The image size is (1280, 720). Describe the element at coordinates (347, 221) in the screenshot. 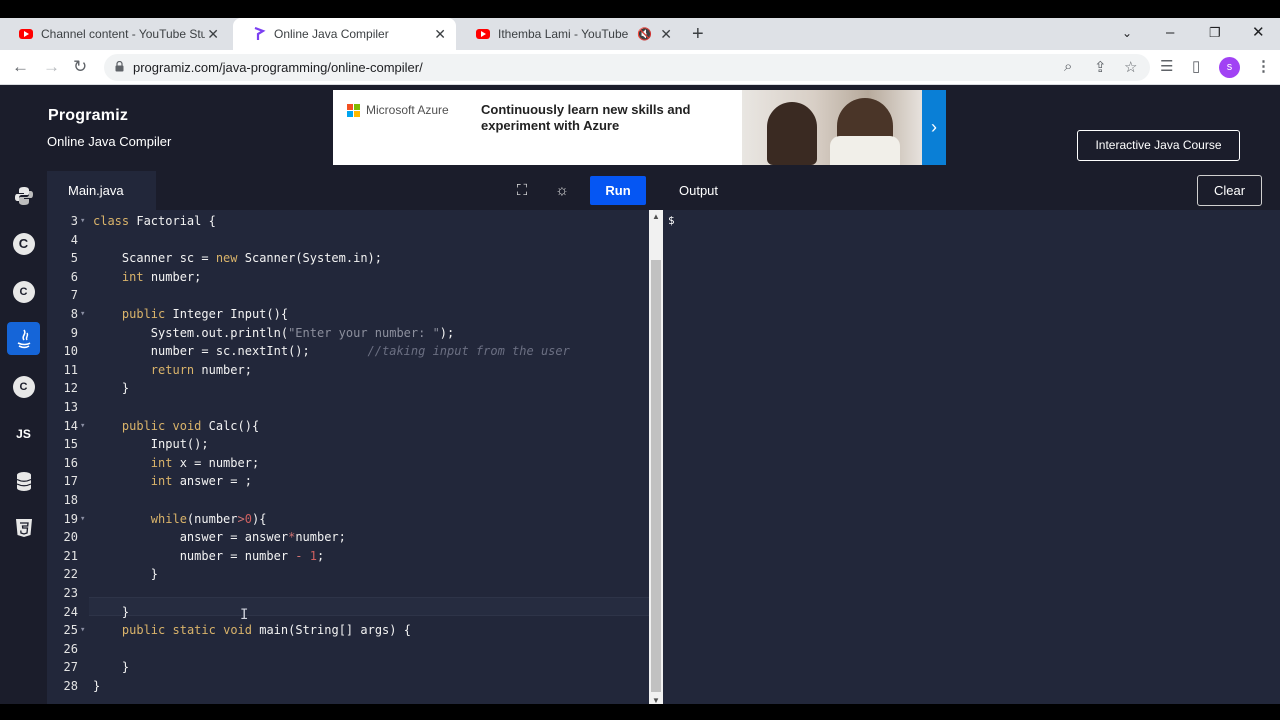

I see `code-line: 3 ▾ class Factorial {` at that location.